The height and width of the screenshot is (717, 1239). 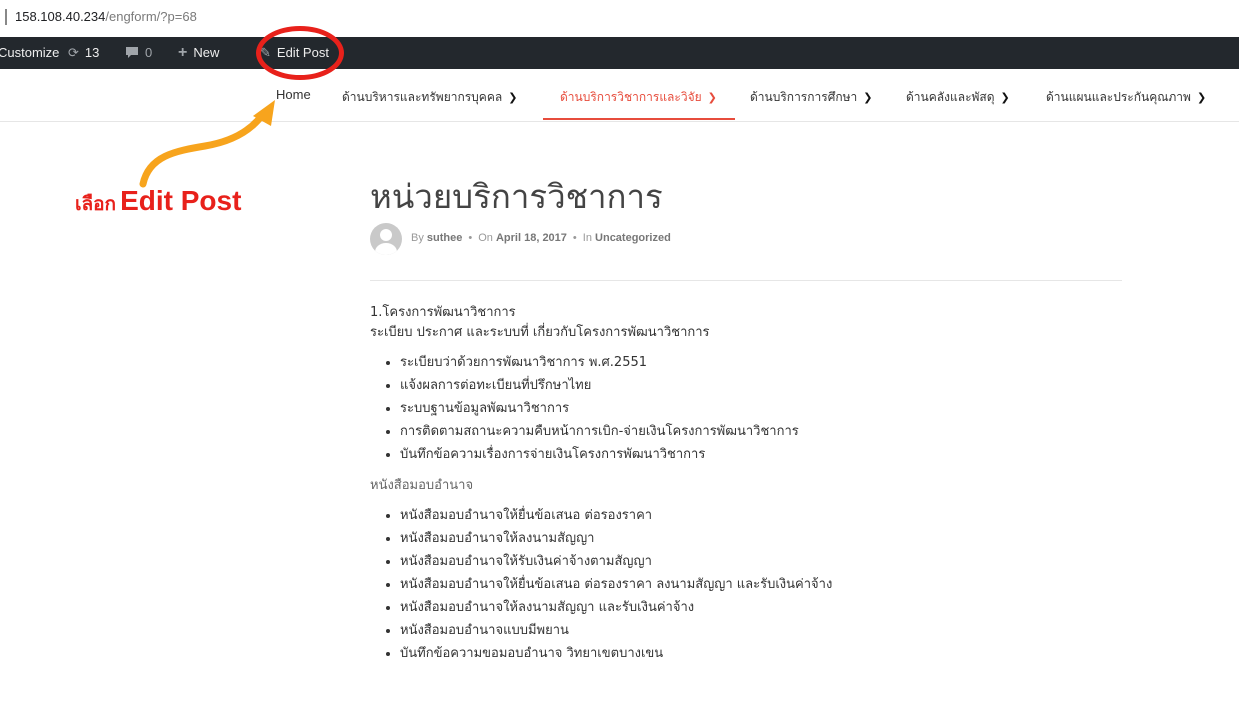 What do you see at coordinates (485, 238) in the screenshot?
I see `date-prefix: On` at bounding box center [485, 238].